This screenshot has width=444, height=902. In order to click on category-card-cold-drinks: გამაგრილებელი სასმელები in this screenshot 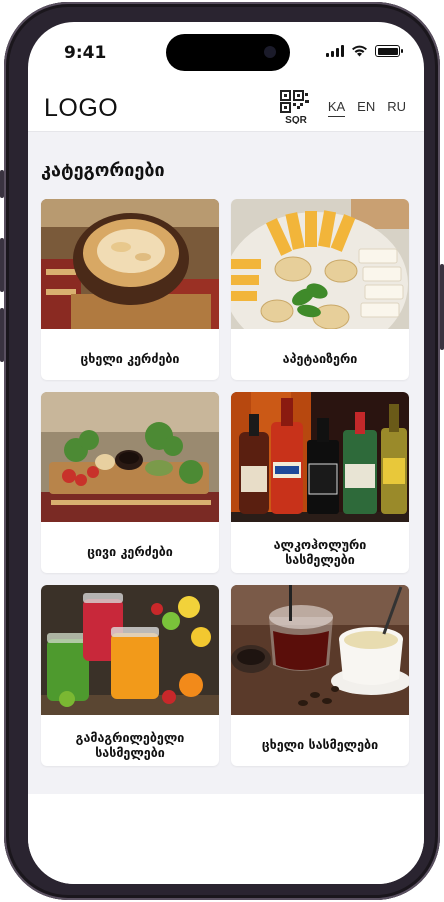, I will do `click(130, 675)`.